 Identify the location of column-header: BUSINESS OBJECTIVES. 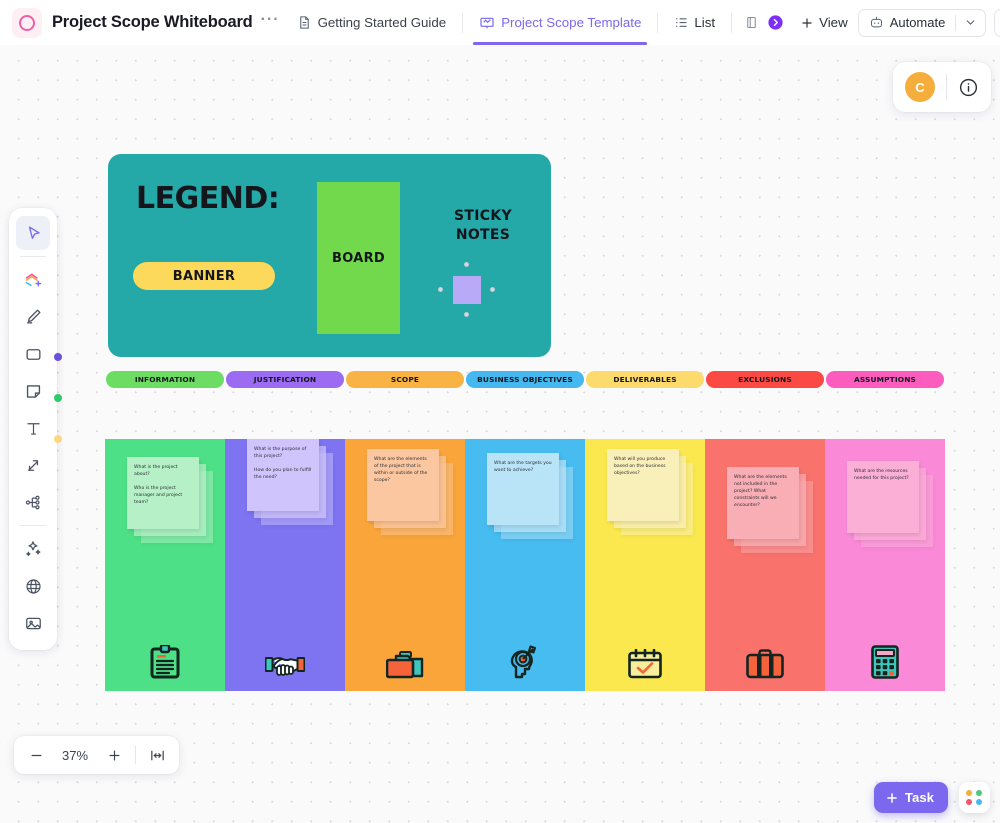
(525, 379).